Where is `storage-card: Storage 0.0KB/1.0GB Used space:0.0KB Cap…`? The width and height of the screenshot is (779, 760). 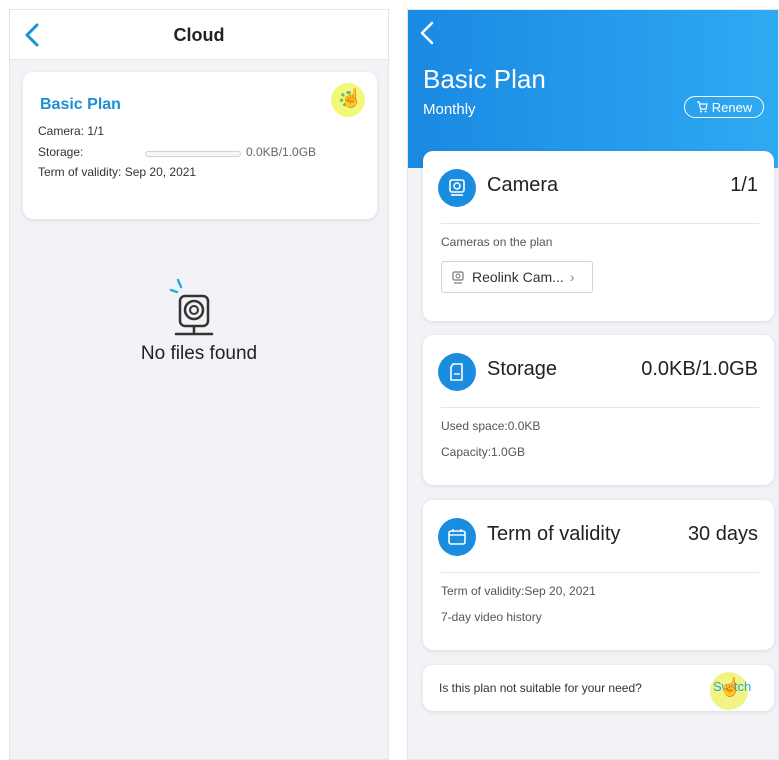 storage-card: Storage 0.0KB/1.0GB Used space:0.0KB Cap… is located at coordinates (598, 410).